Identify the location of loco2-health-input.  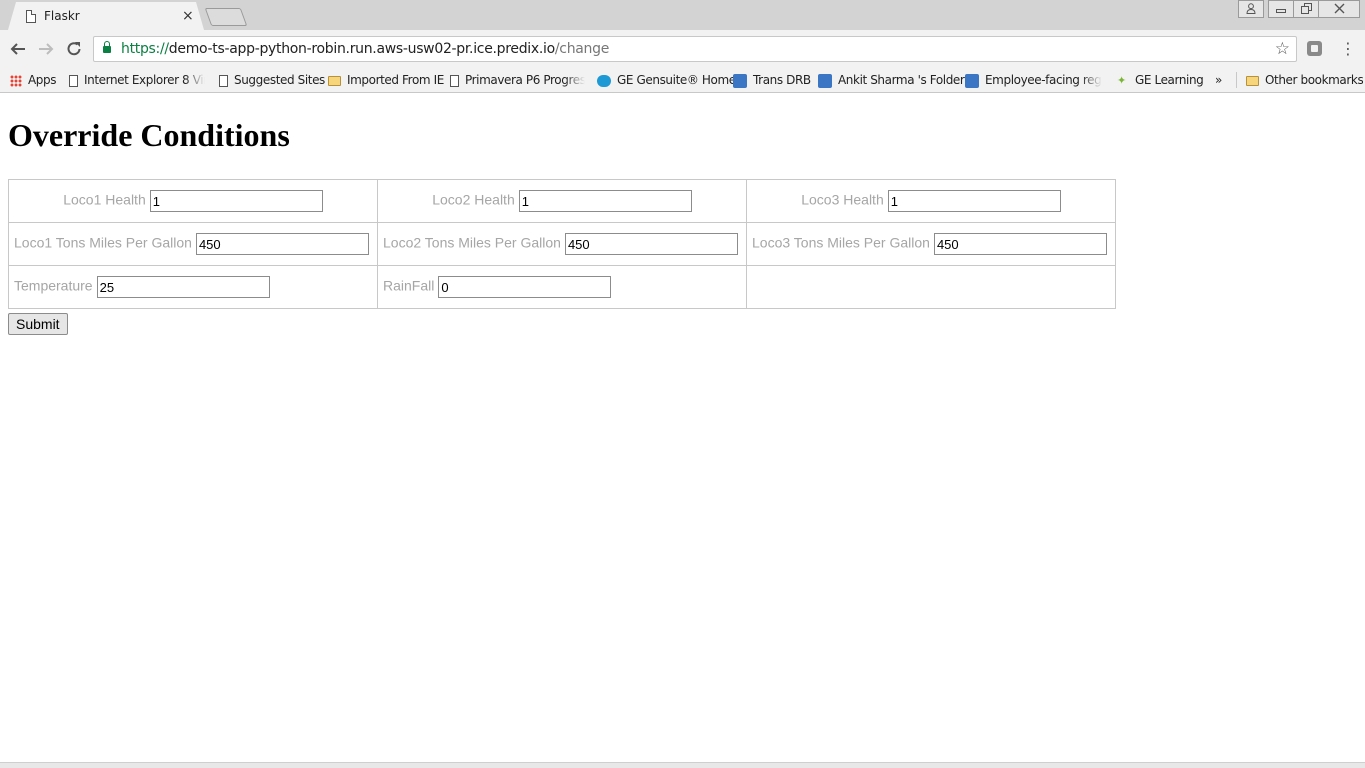
(605, 201).